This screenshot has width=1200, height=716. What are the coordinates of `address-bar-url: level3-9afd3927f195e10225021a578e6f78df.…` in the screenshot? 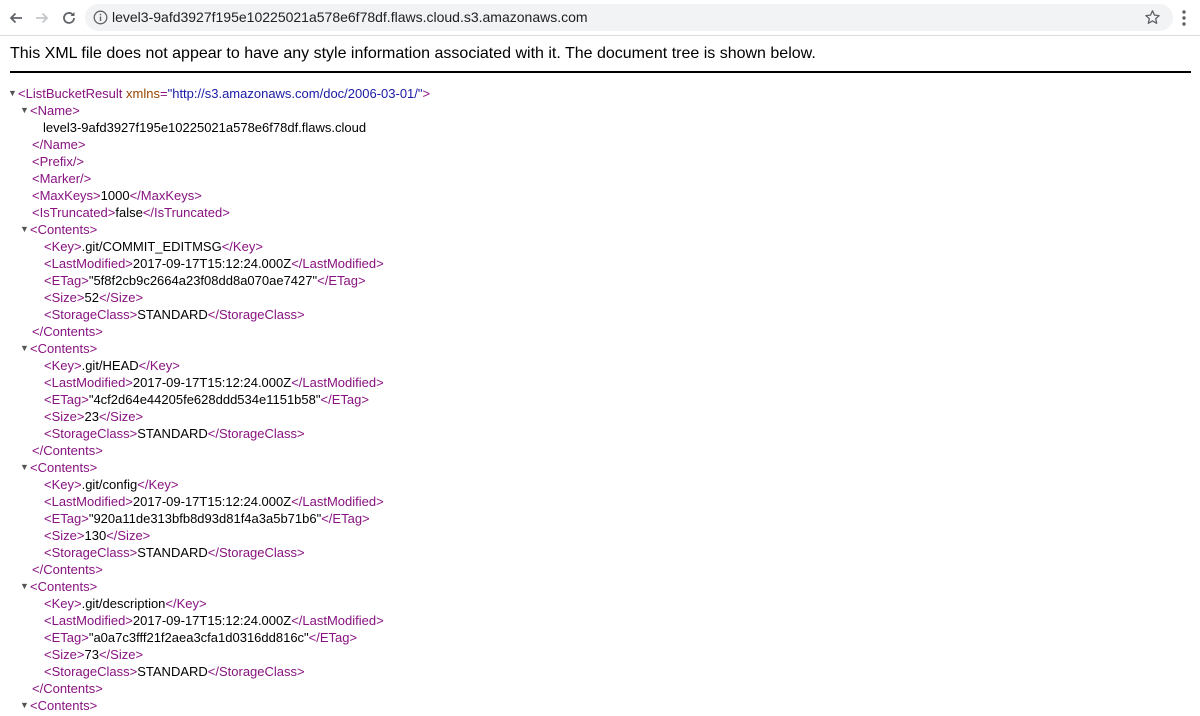 It's located at (350, 17).